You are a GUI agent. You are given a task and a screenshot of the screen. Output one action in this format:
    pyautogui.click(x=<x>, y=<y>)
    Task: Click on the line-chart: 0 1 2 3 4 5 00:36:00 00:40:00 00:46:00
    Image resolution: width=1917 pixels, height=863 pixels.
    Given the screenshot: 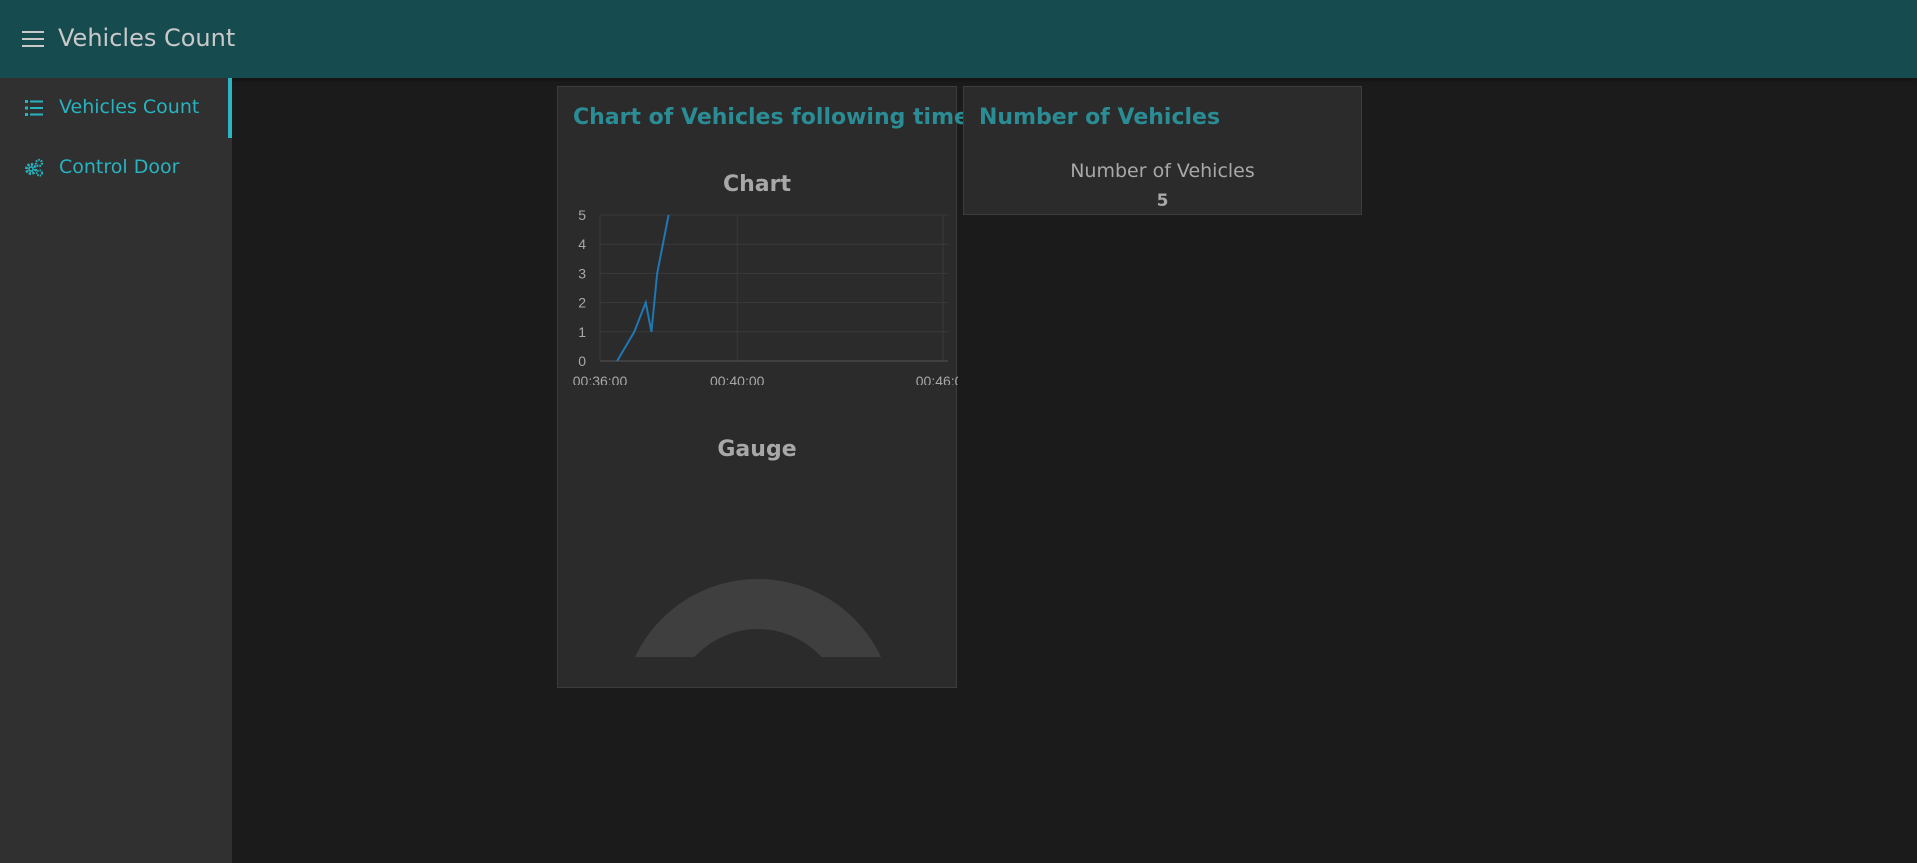 What is the action you would take?
    pyautogui.click(x=765, y=296)
    